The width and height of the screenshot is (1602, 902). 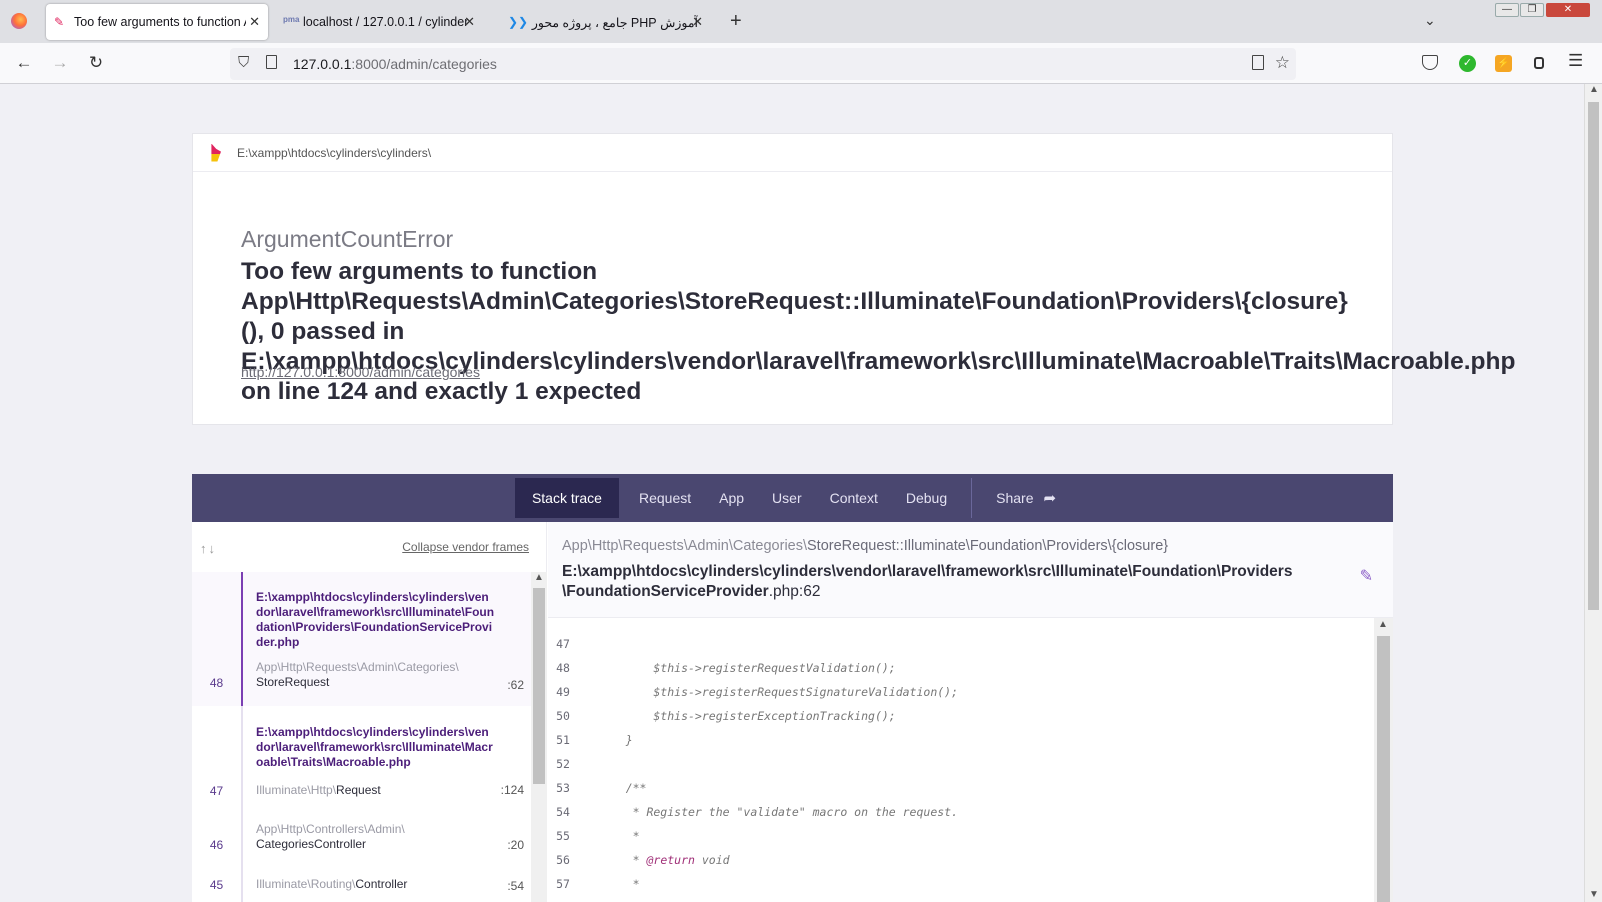 I want to click on frame-number: 47, so click(x=216, y=791).